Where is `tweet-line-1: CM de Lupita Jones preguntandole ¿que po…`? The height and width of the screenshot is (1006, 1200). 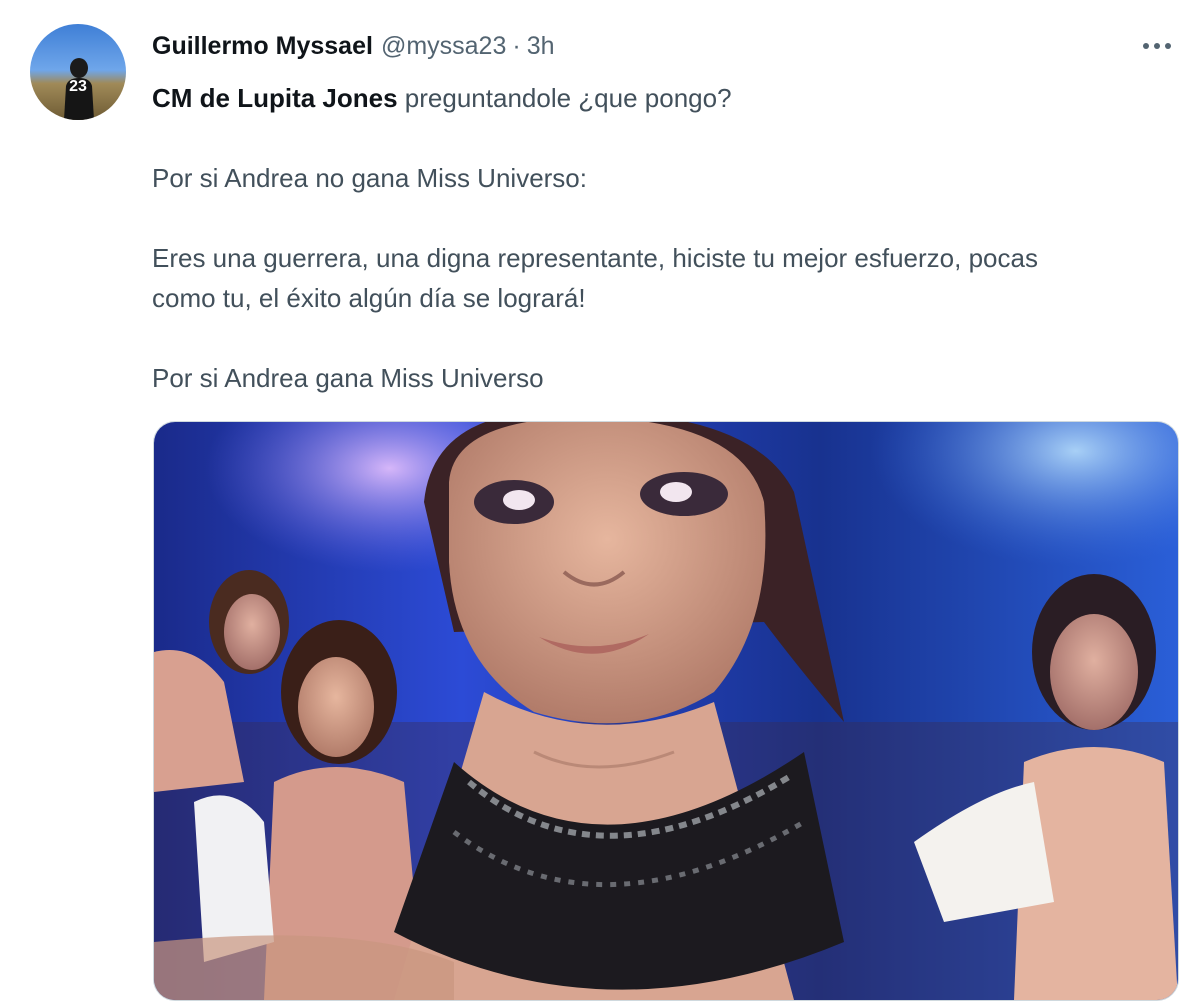 tweet-line-1: CM de Lupita Jones preguntandole ¿que po… is located at coordinates (667, 98).